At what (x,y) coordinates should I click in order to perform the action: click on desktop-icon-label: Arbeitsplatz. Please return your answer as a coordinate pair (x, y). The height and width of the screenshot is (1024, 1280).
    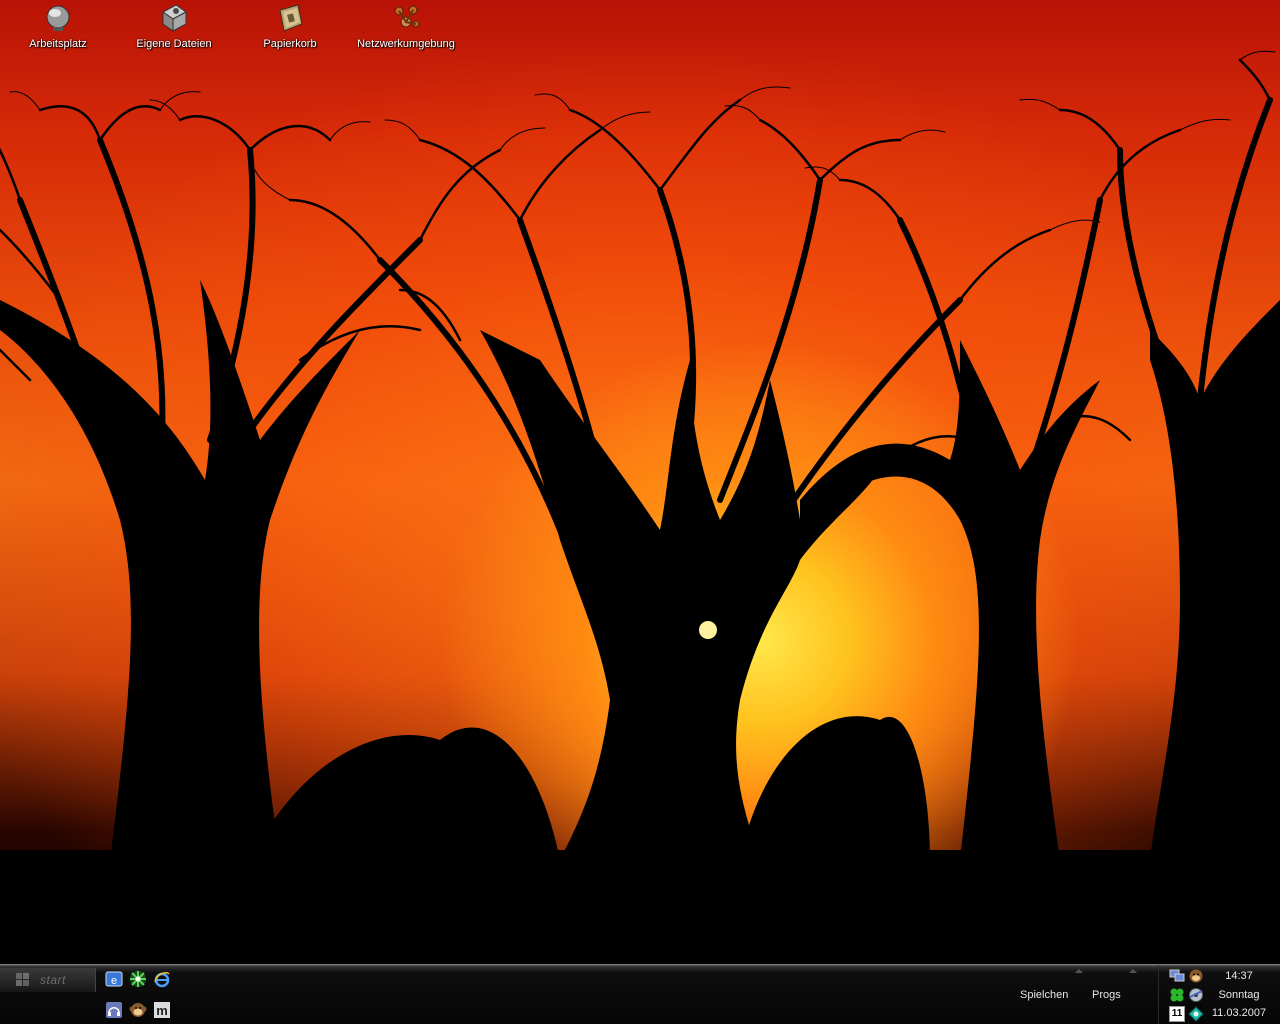
    Looking at the image, I should click on (58, 44).